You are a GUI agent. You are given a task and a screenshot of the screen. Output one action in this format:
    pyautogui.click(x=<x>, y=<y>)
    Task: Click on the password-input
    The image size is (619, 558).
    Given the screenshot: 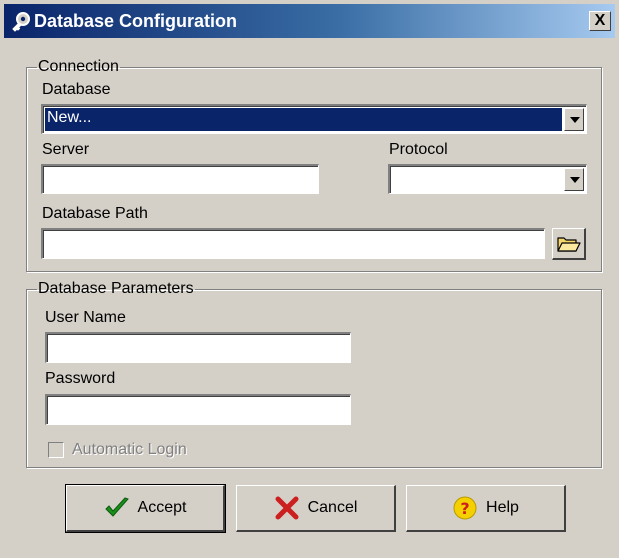 What is the action you would take?
    pyautogui.click(x=198, y=409)
    